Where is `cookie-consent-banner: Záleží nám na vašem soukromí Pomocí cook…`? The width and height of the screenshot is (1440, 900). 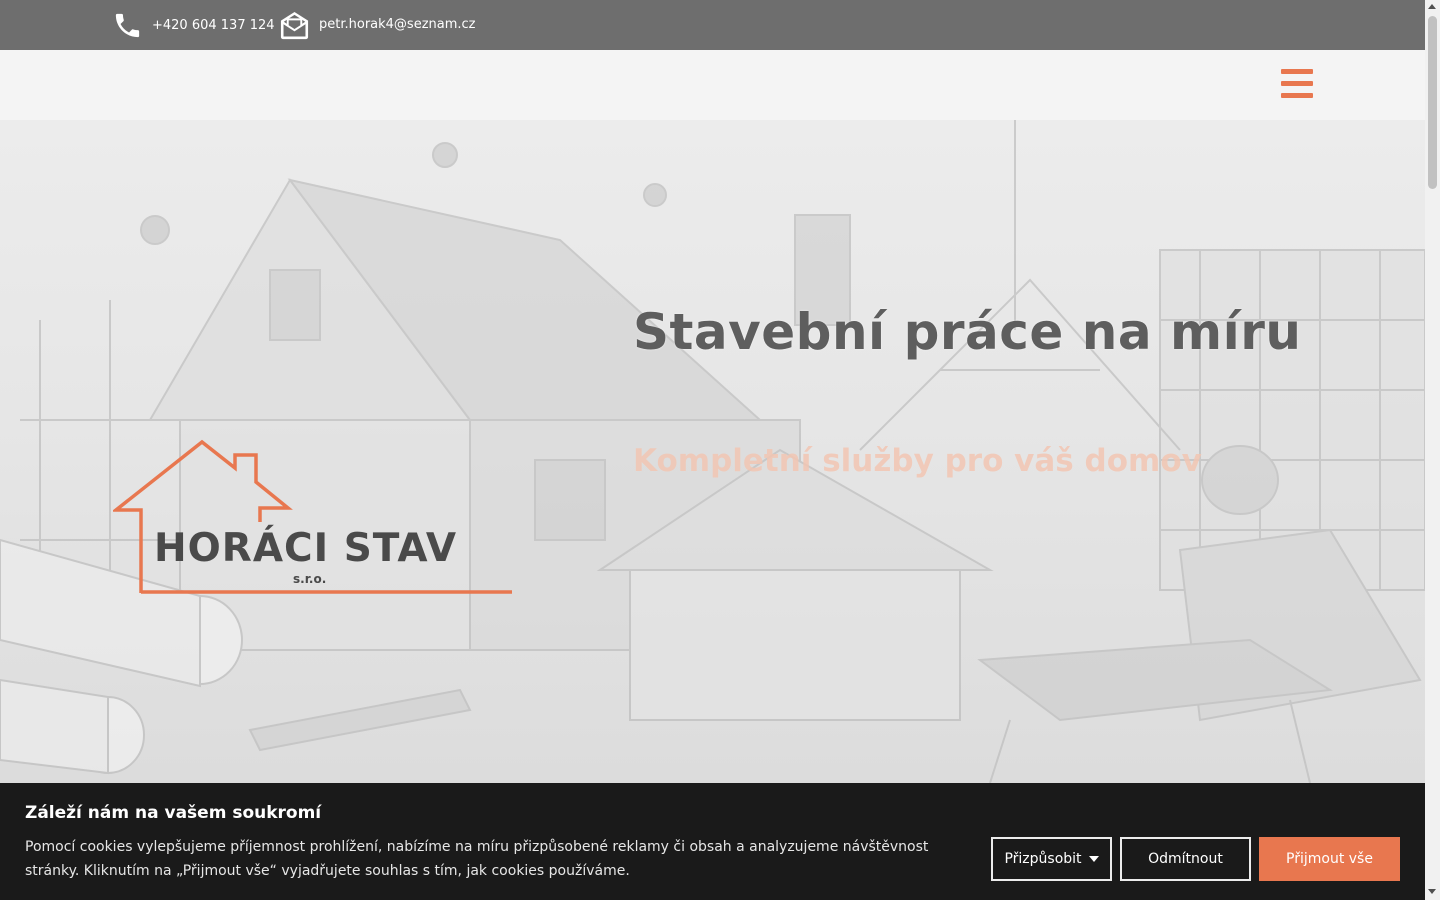
cookie-consent-banner: Záleží nám na vašem soukromí Pomocí cook… is located at coordinates (712, 841).